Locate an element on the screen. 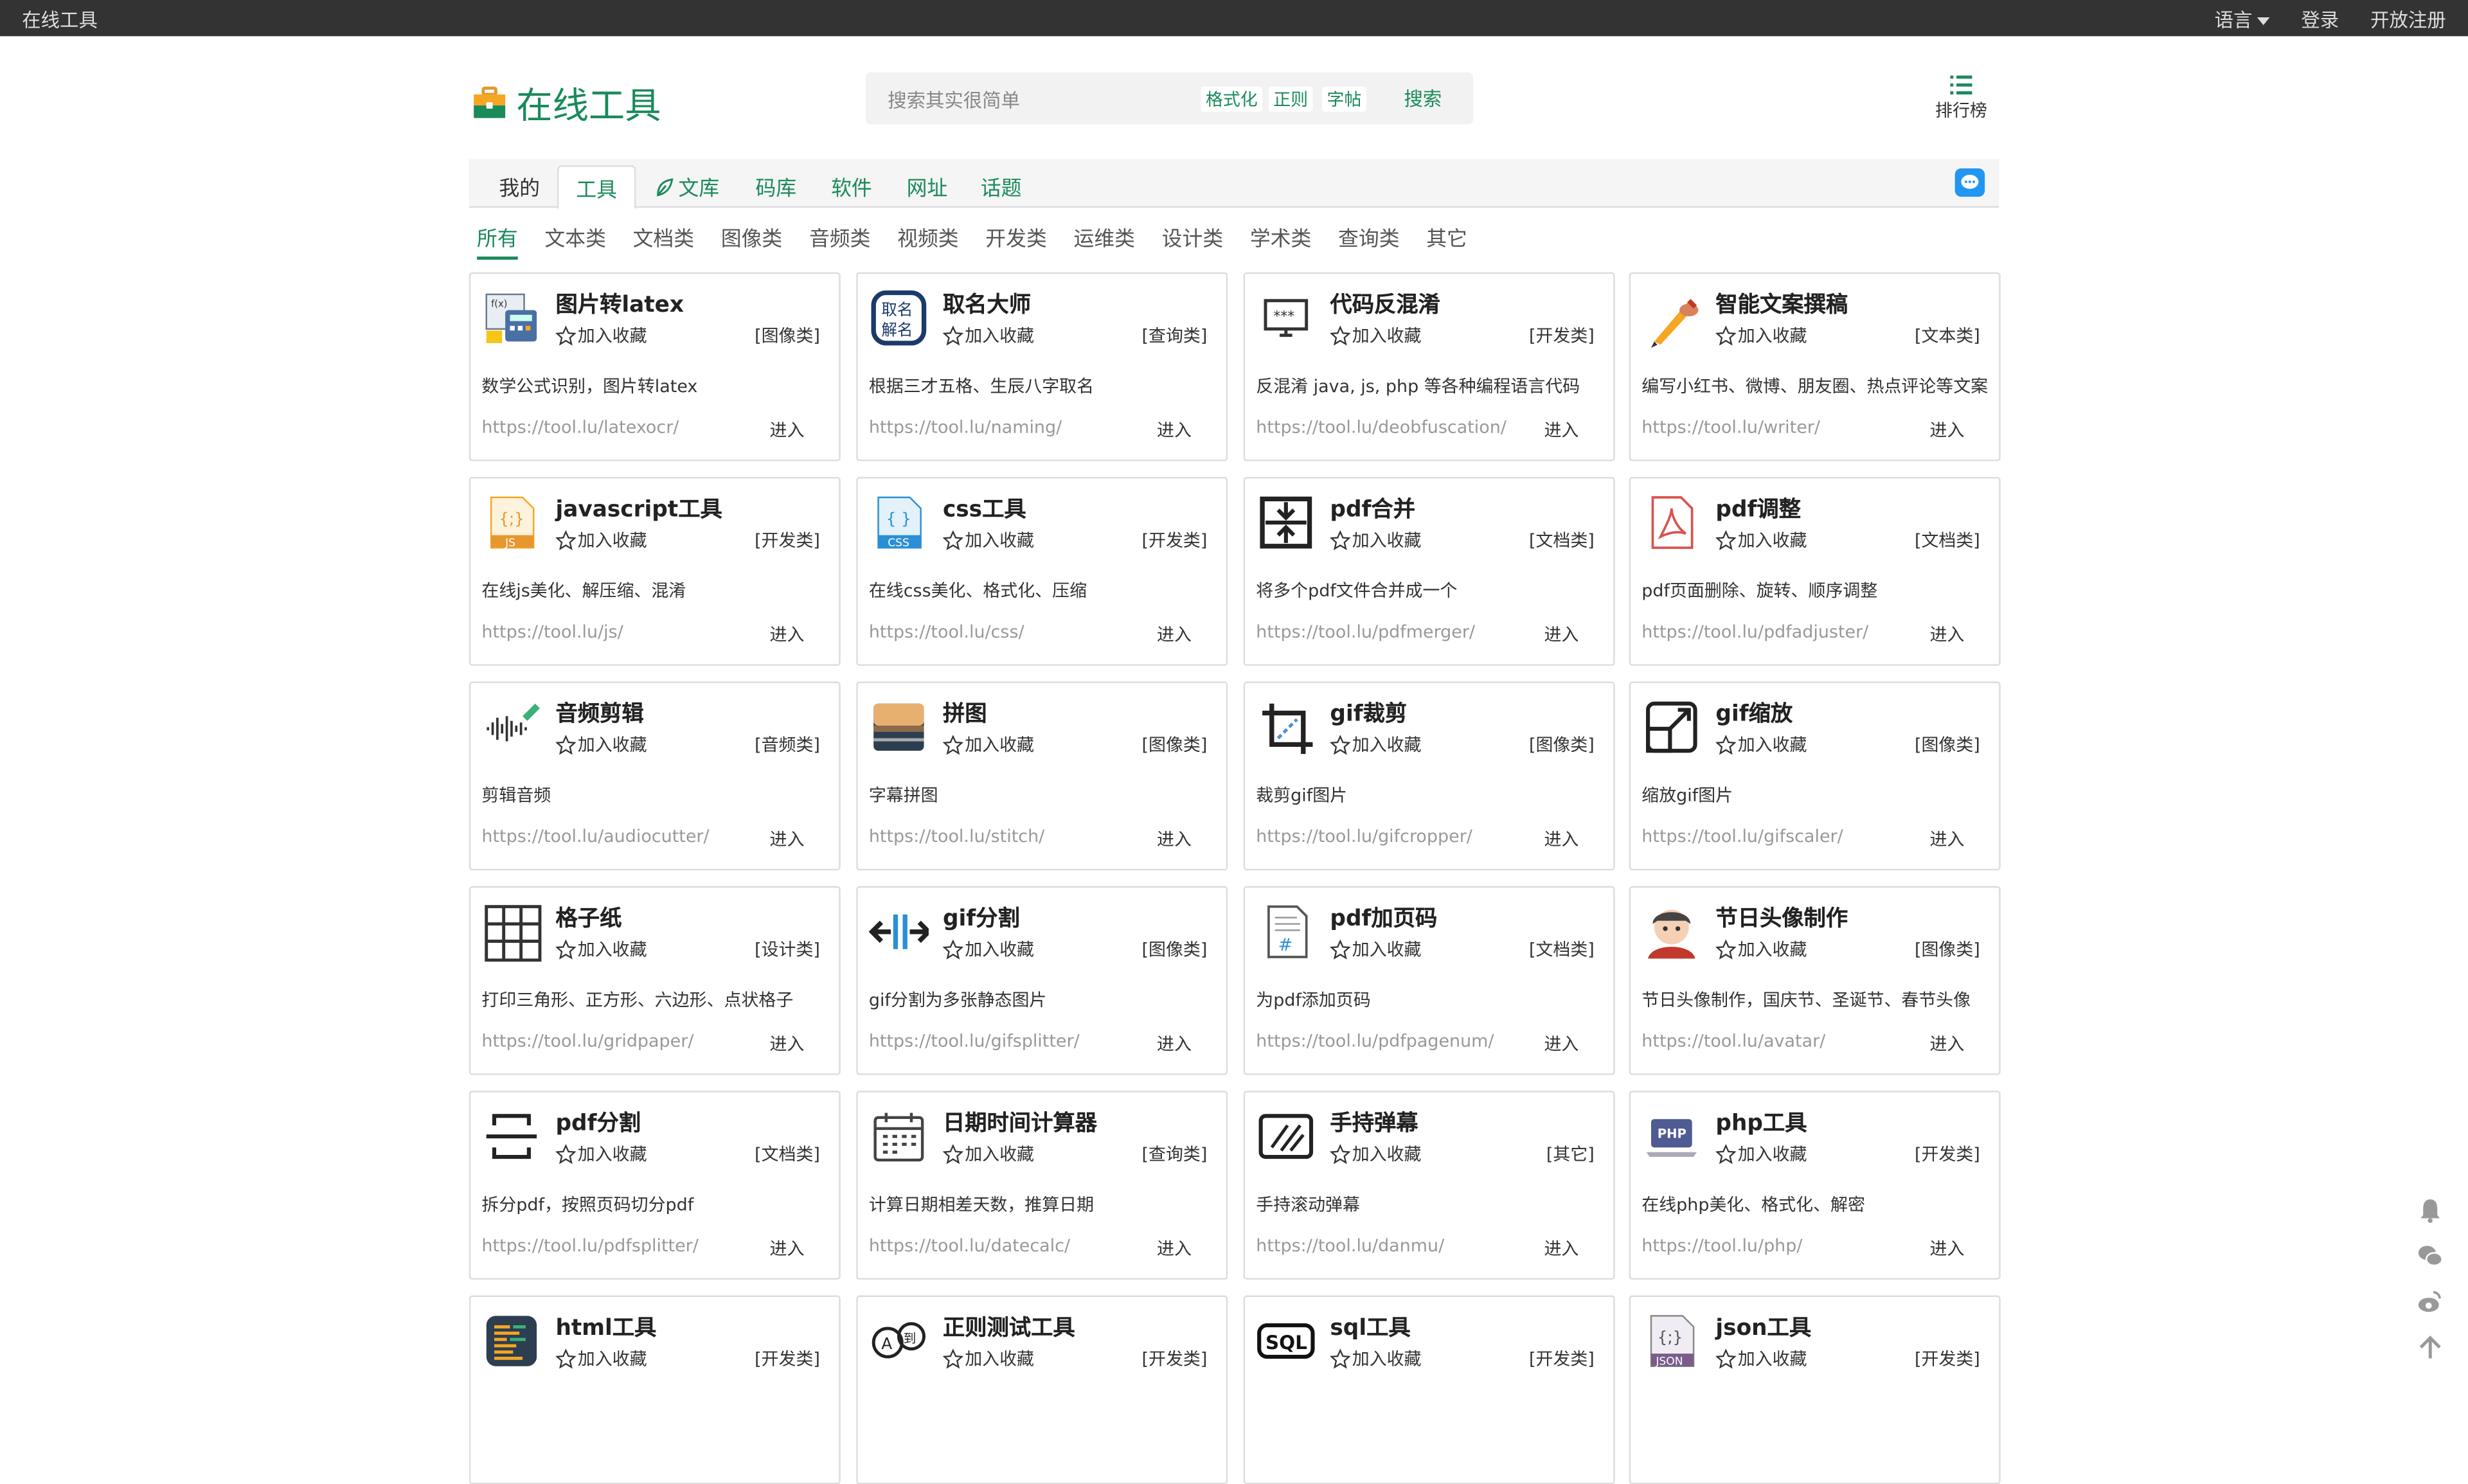  tool-name: gif缩放 is located at coordinates (1754, 713).